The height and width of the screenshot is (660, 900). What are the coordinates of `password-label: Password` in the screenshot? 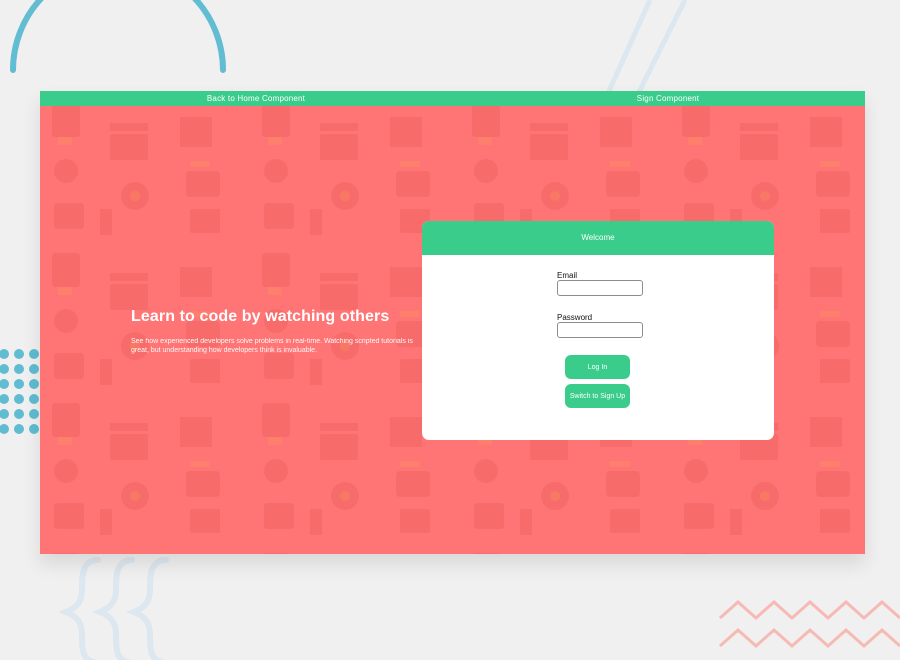 It's located at (575, 317).